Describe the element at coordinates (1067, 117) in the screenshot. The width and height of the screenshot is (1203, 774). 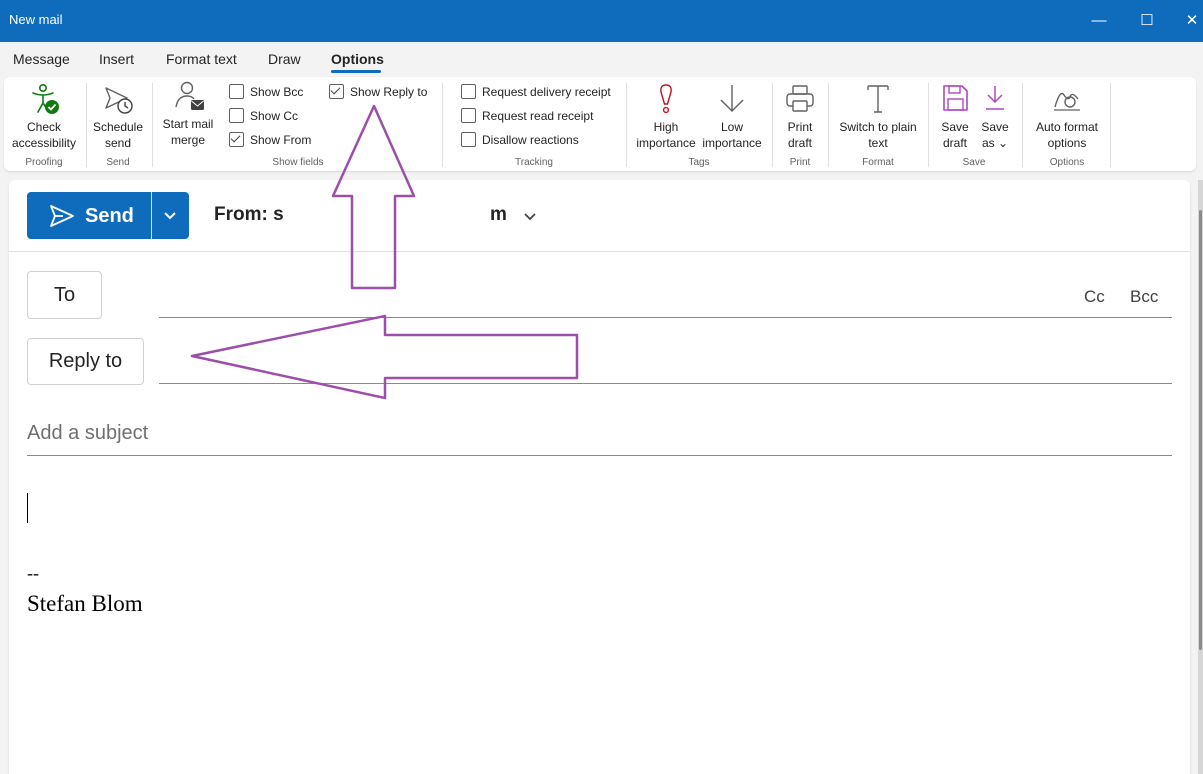
I see `auto-format-options-button: Auto format options` at that location.